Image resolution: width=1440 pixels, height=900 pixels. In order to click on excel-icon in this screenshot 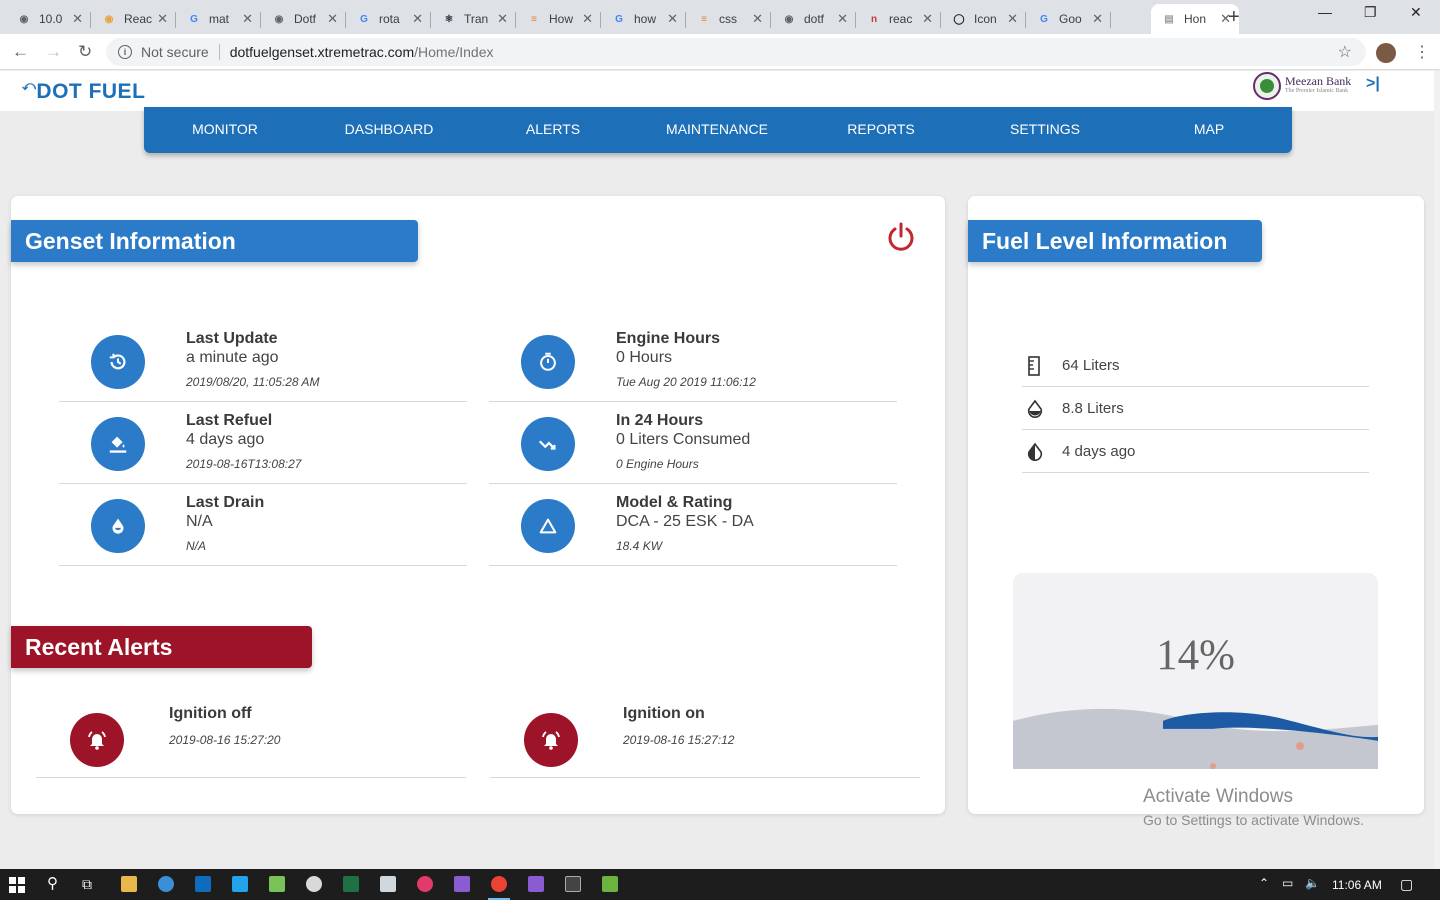, I will do `click(351, 884)`.